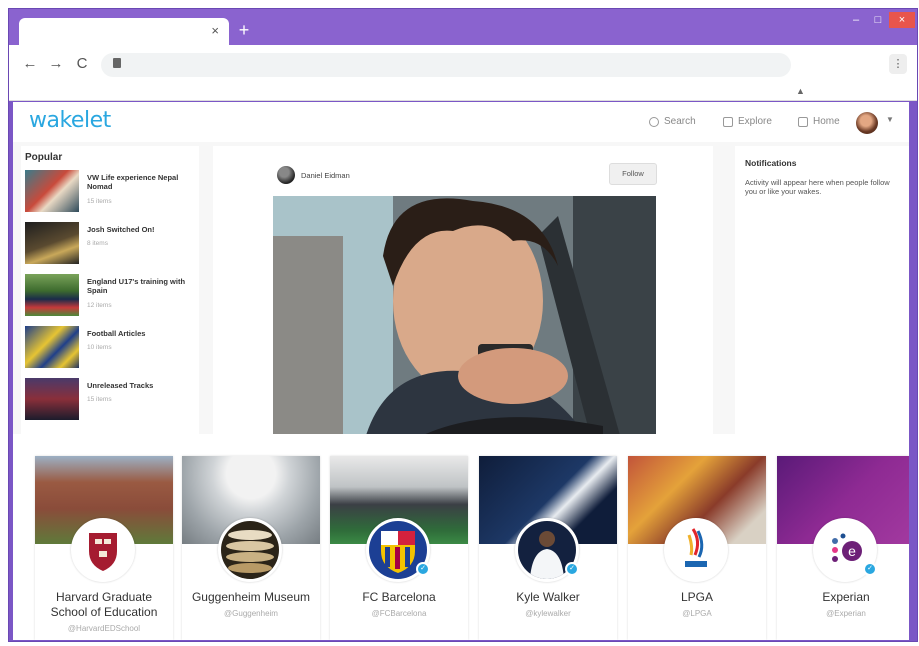  Describe the element at coordinates (463, 27) in the screenshot. I see `tab-bar: × + – □ ×` at that location.